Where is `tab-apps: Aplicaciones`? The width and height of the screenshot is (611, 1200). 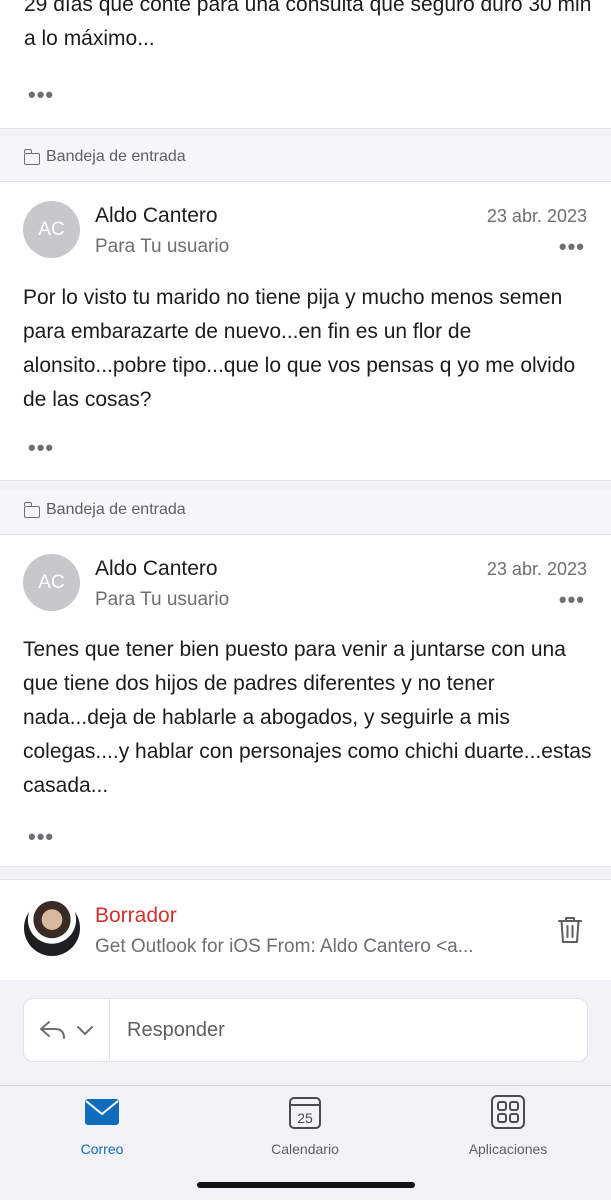 tab-apps: Aplicaciones is located at coordinates (508, 1127).